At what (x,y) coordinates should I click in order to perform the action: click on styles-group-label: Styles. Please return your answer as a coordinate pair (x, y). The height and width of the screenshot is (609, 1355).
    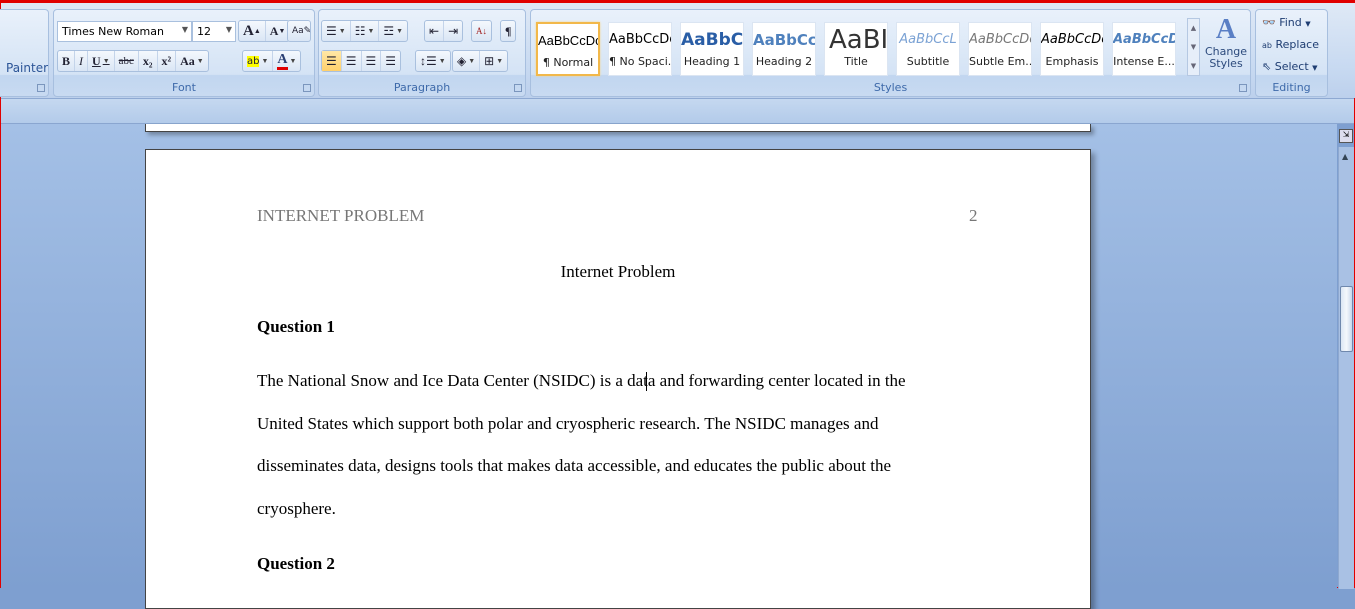
    Looking at the image, I should click on (890, 87).